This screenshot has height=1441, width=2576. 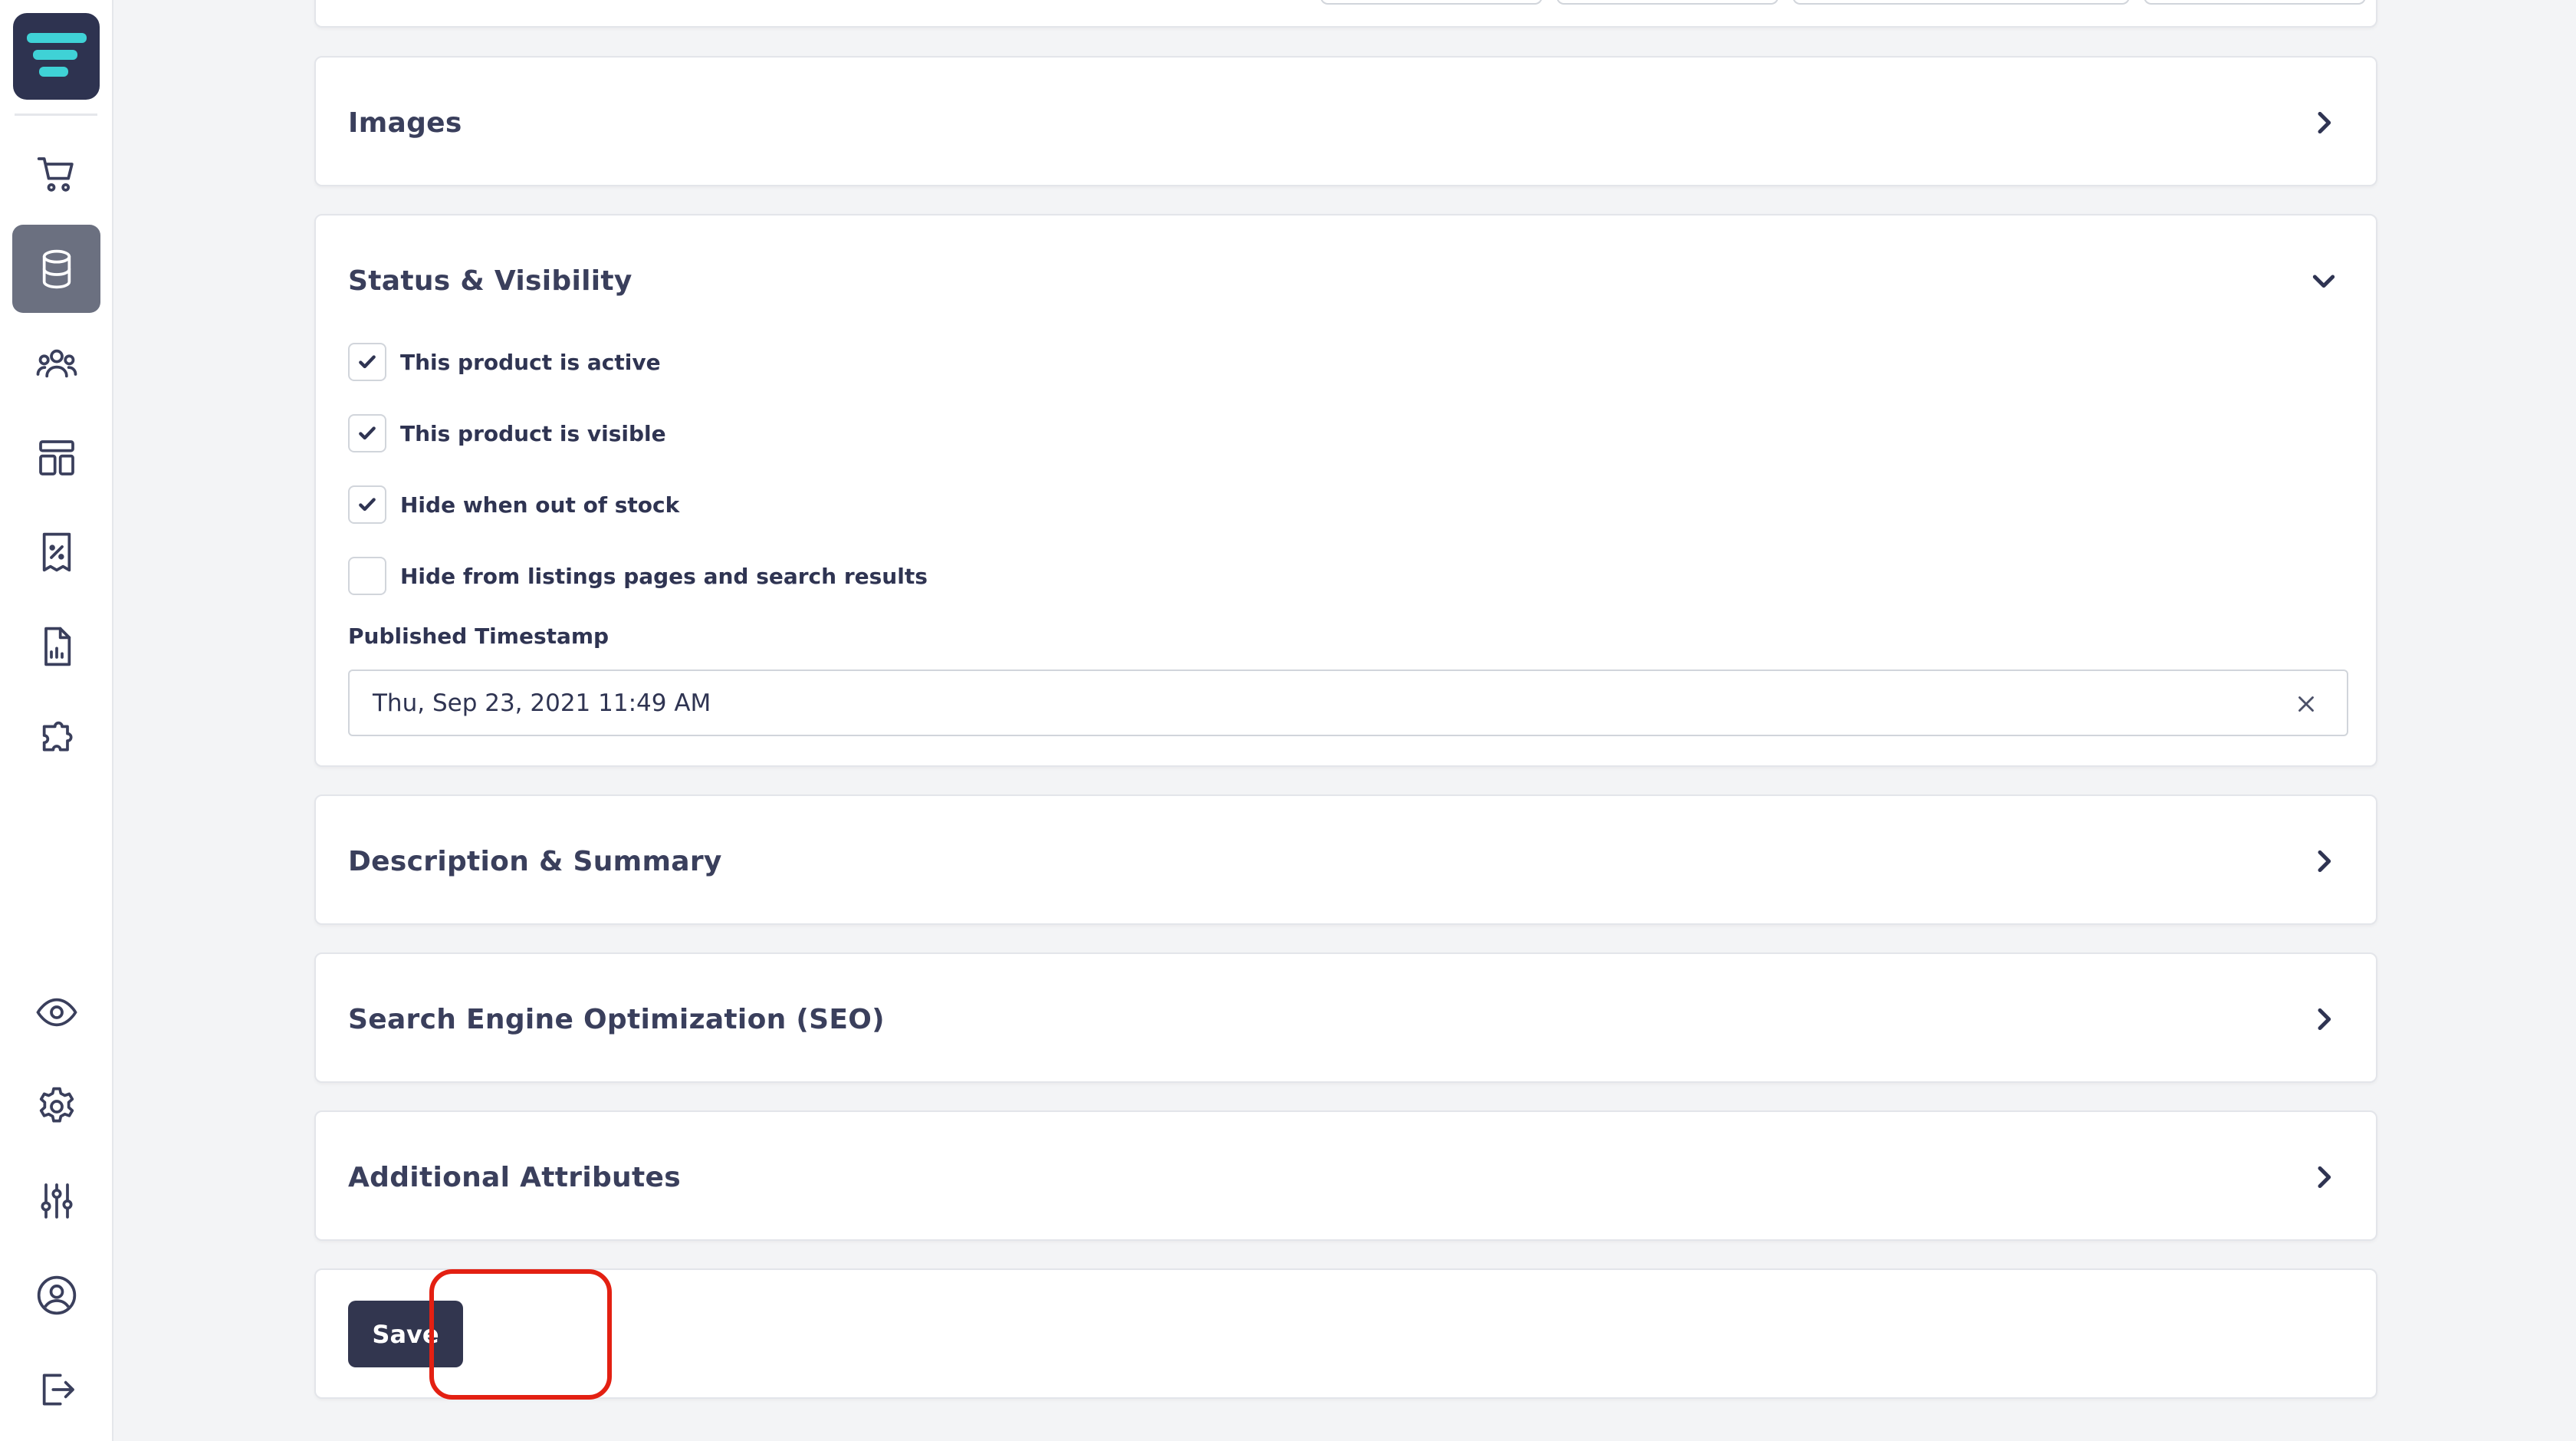 I want to click on previous-section-card, so click(x=1345, y=14).